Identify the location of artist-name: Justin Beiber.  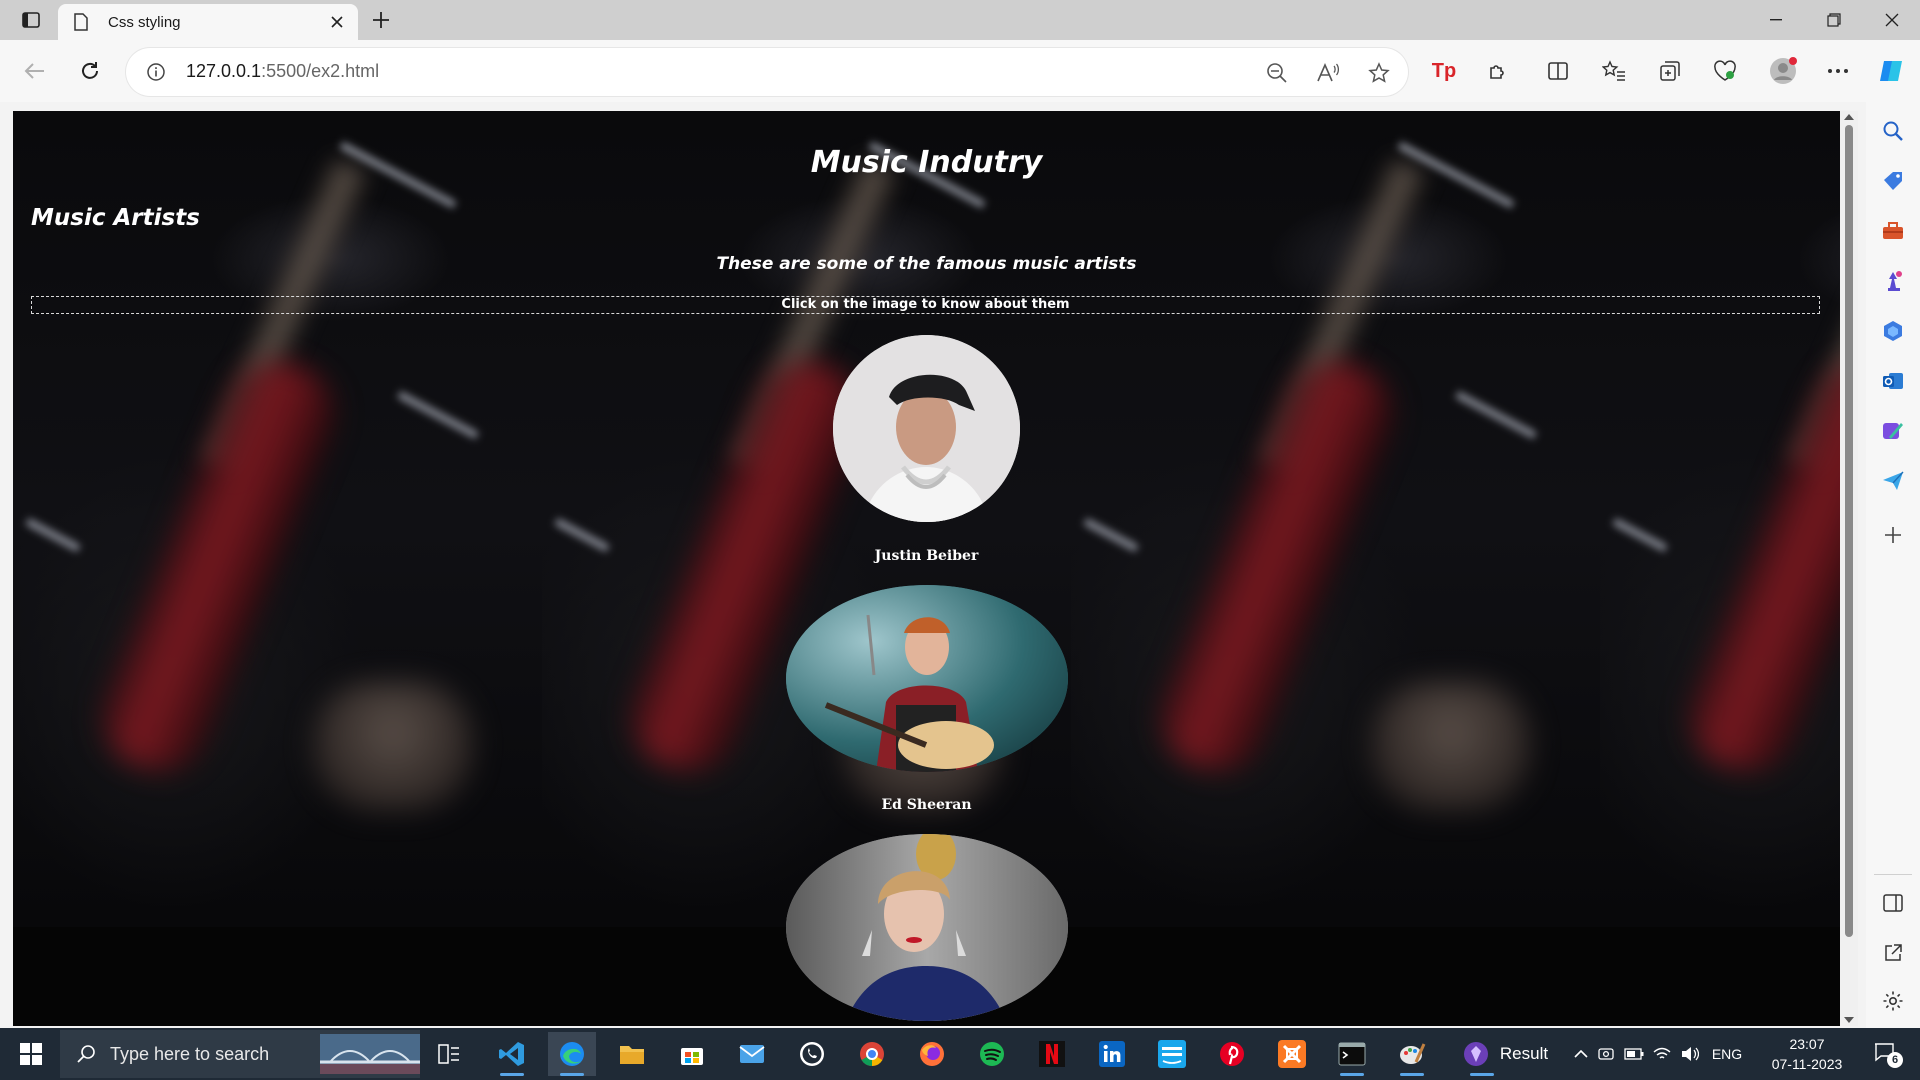
(926, 556).